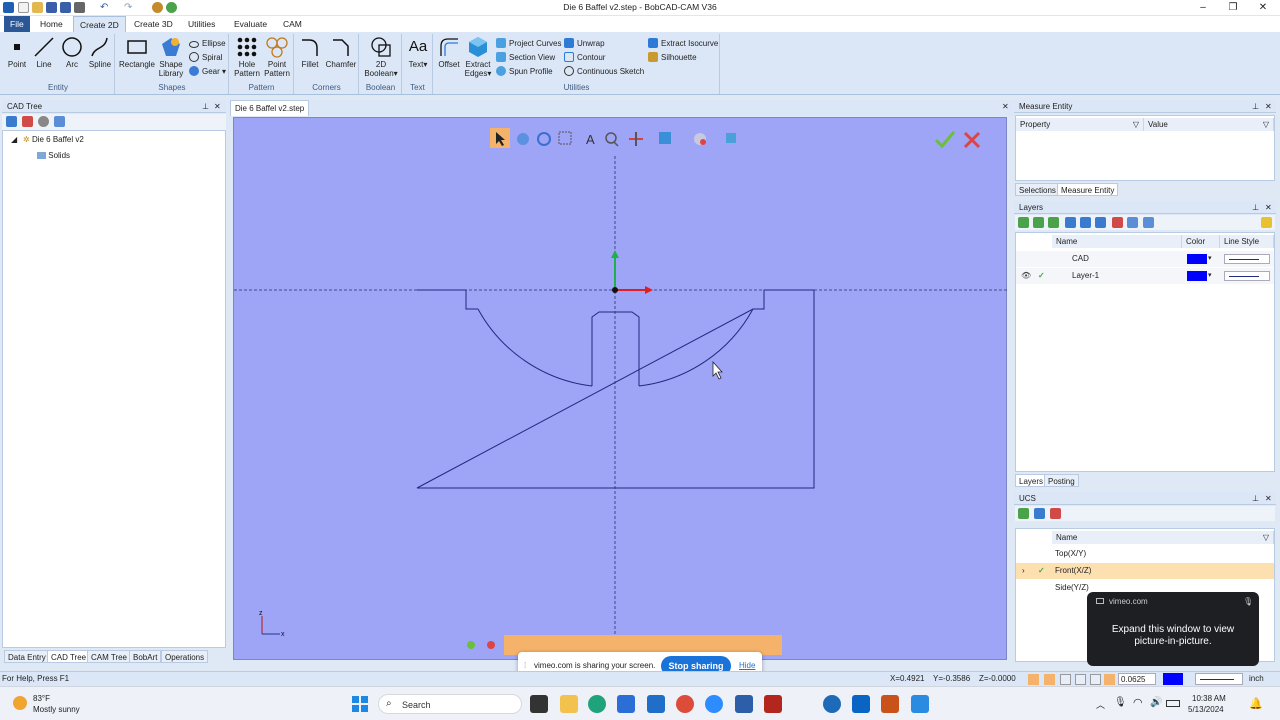 This screenshot has width=1280, height=720. I want to click on view-cube-icon, so click(665, 138).